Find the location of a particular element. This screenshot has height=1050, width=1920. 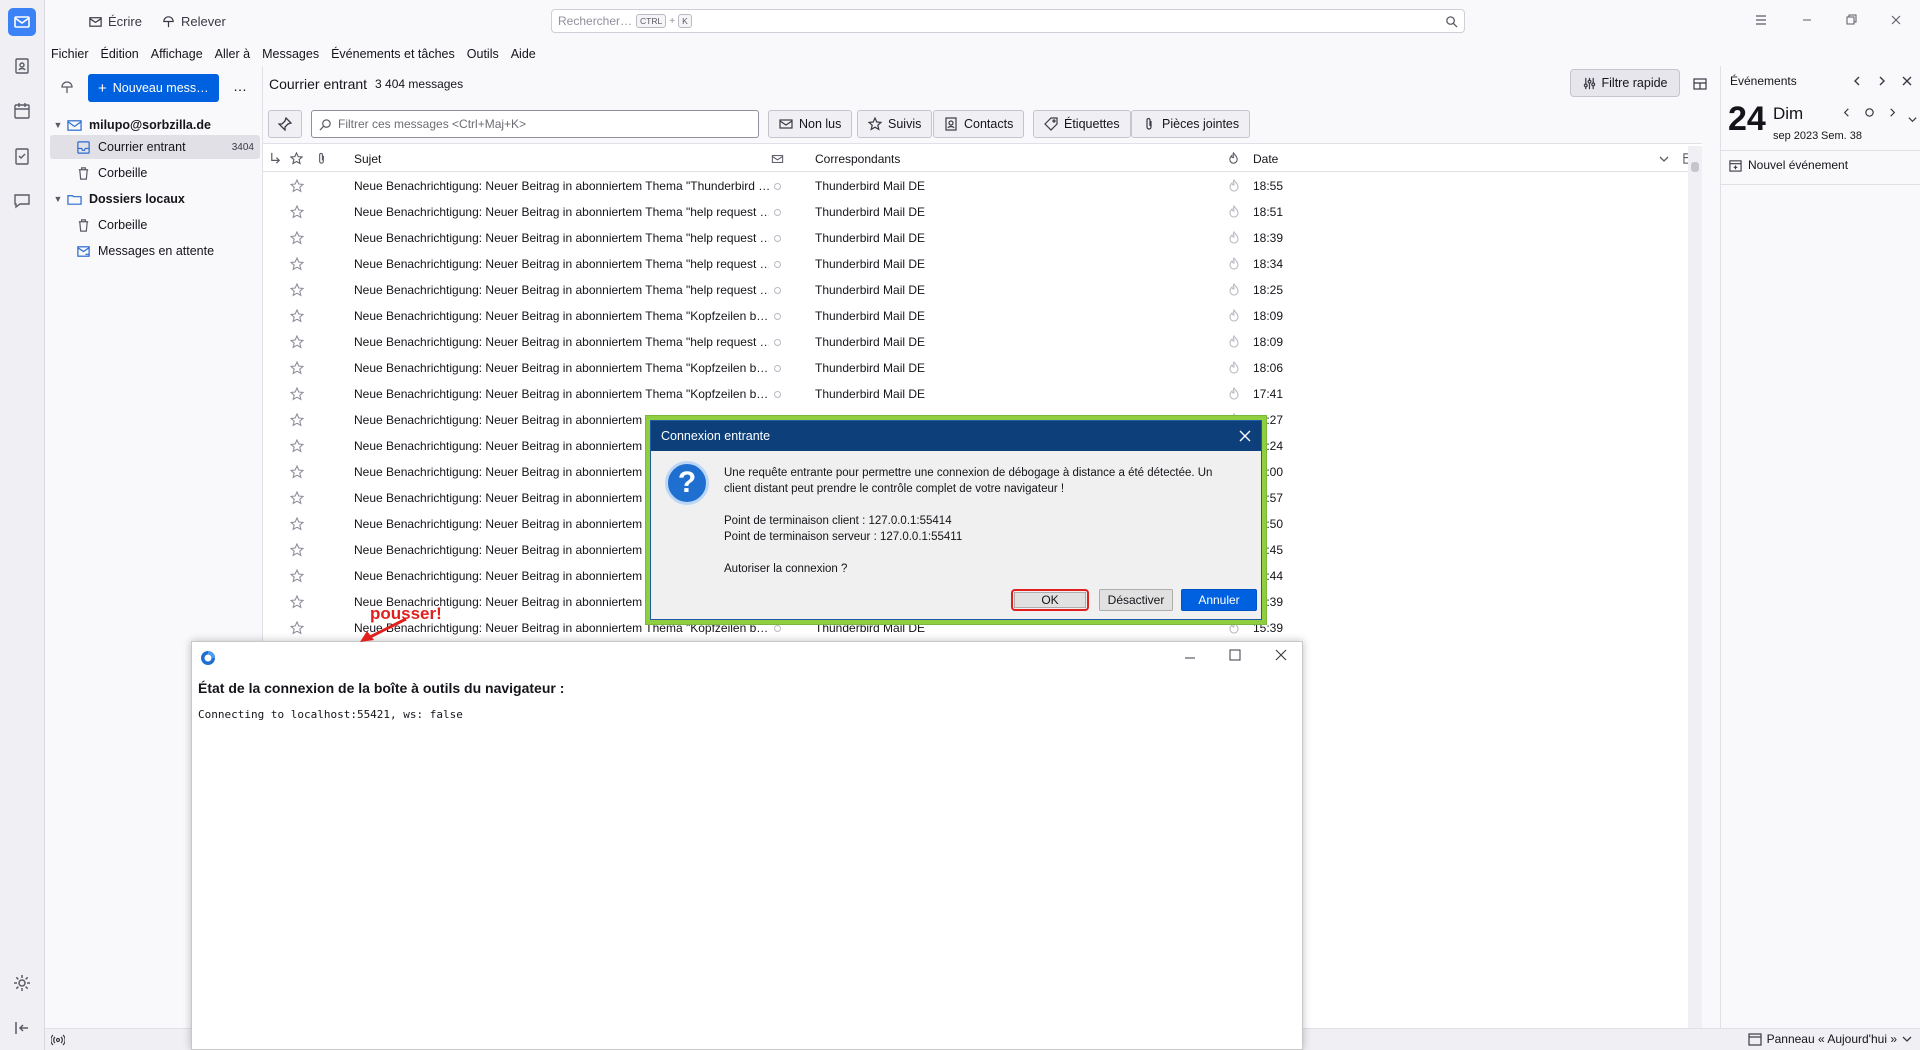

quick-filter-button: Filtre rapide is located at coordinates (1625, 83).